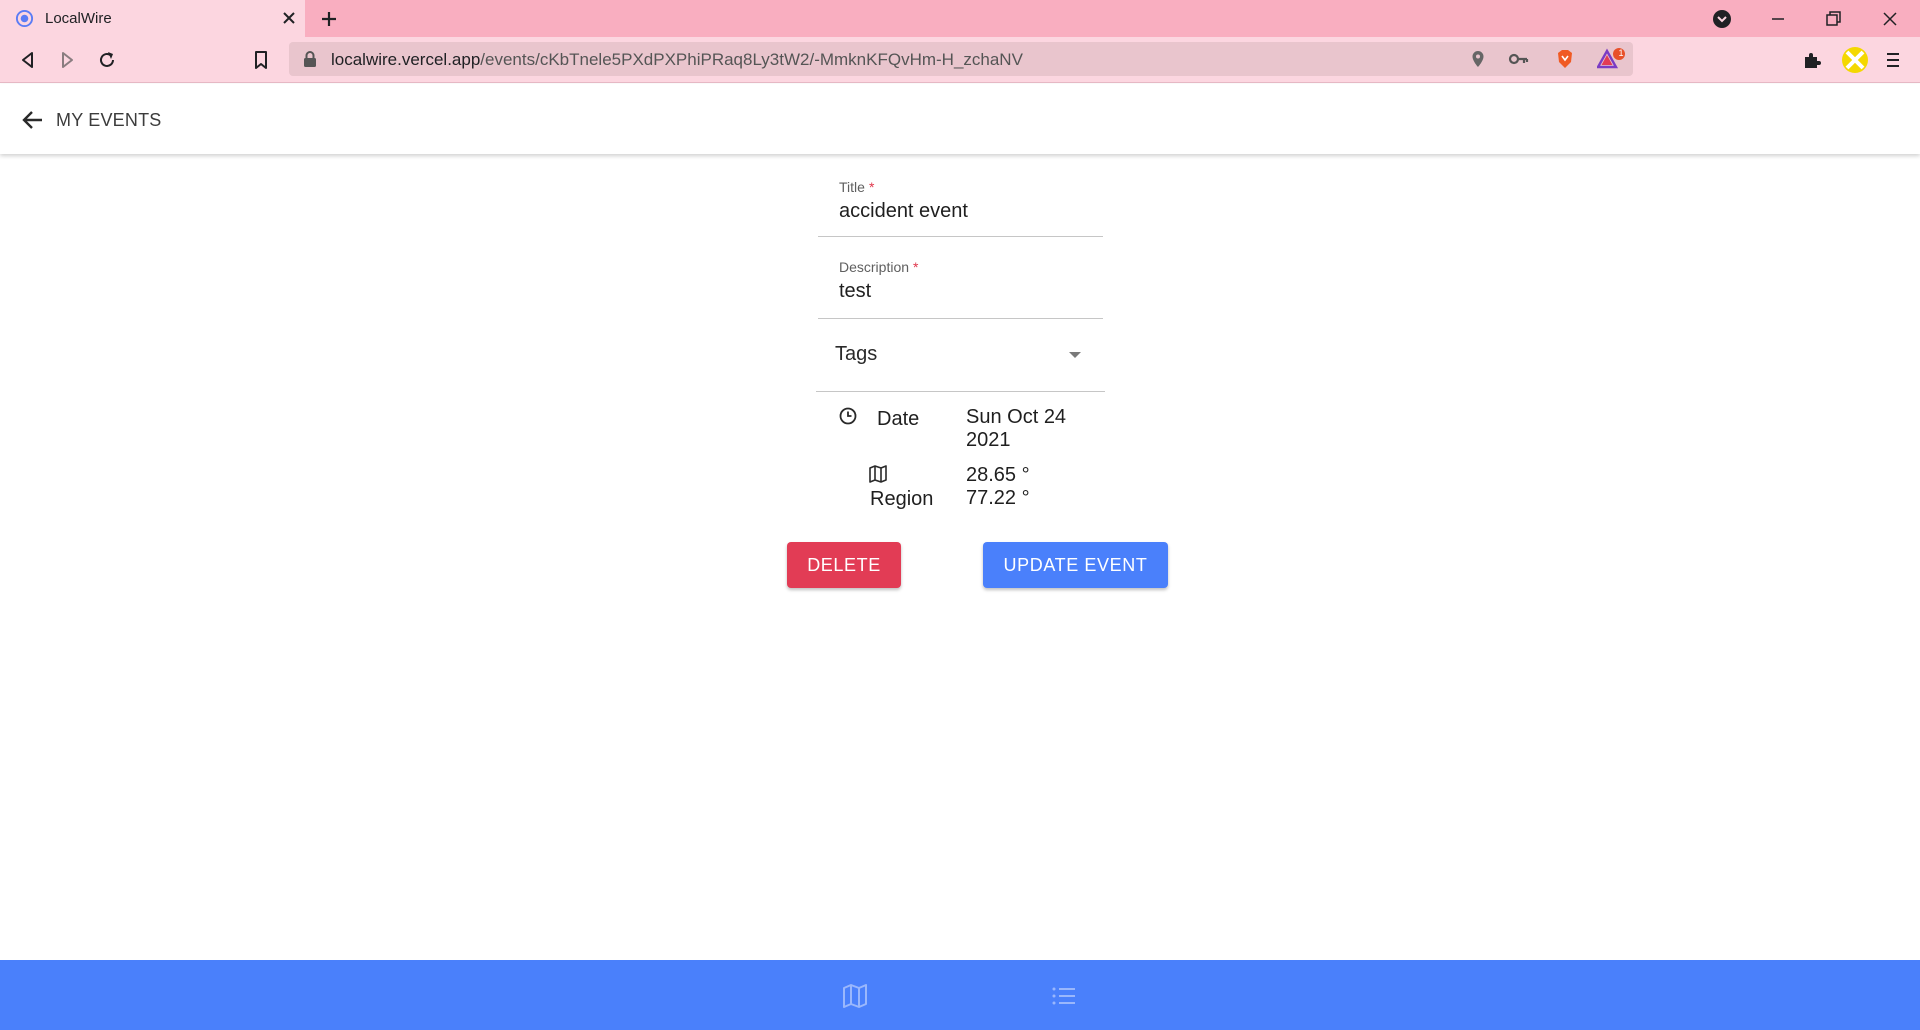 The height and width of the screenshot is (1030, 1920). Describe the element at coordinates (406, 59) in the screenshot. I see `url-host: localwire.vercel.app` at that location.